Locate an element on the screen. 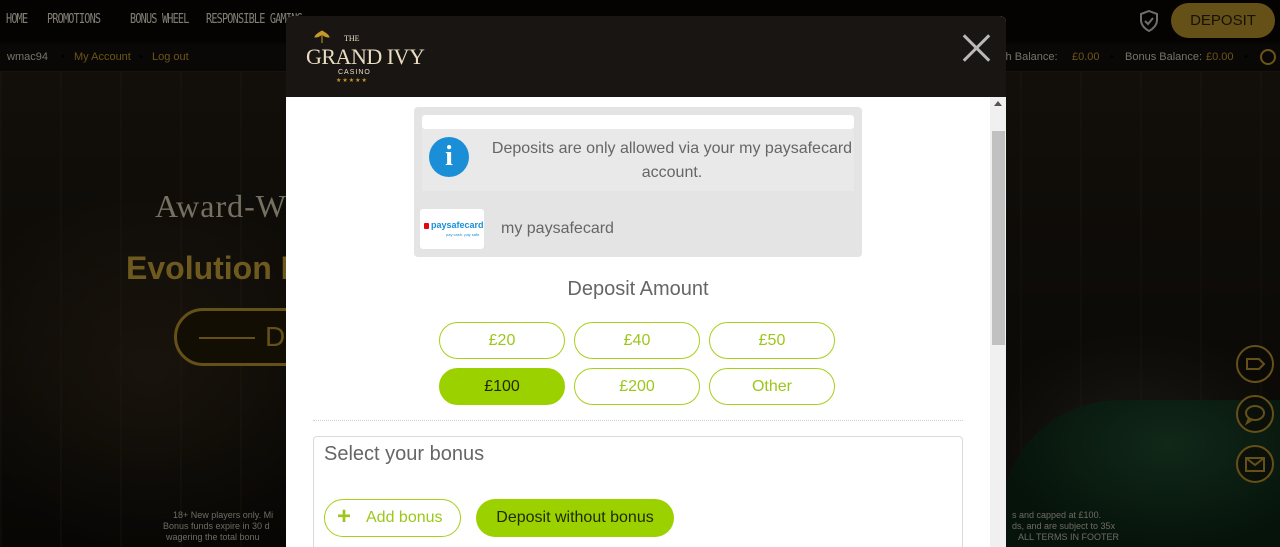 The width and height of the screenshot is (1280, 547). modal-scrollbar is located at coordinates (998, 322).